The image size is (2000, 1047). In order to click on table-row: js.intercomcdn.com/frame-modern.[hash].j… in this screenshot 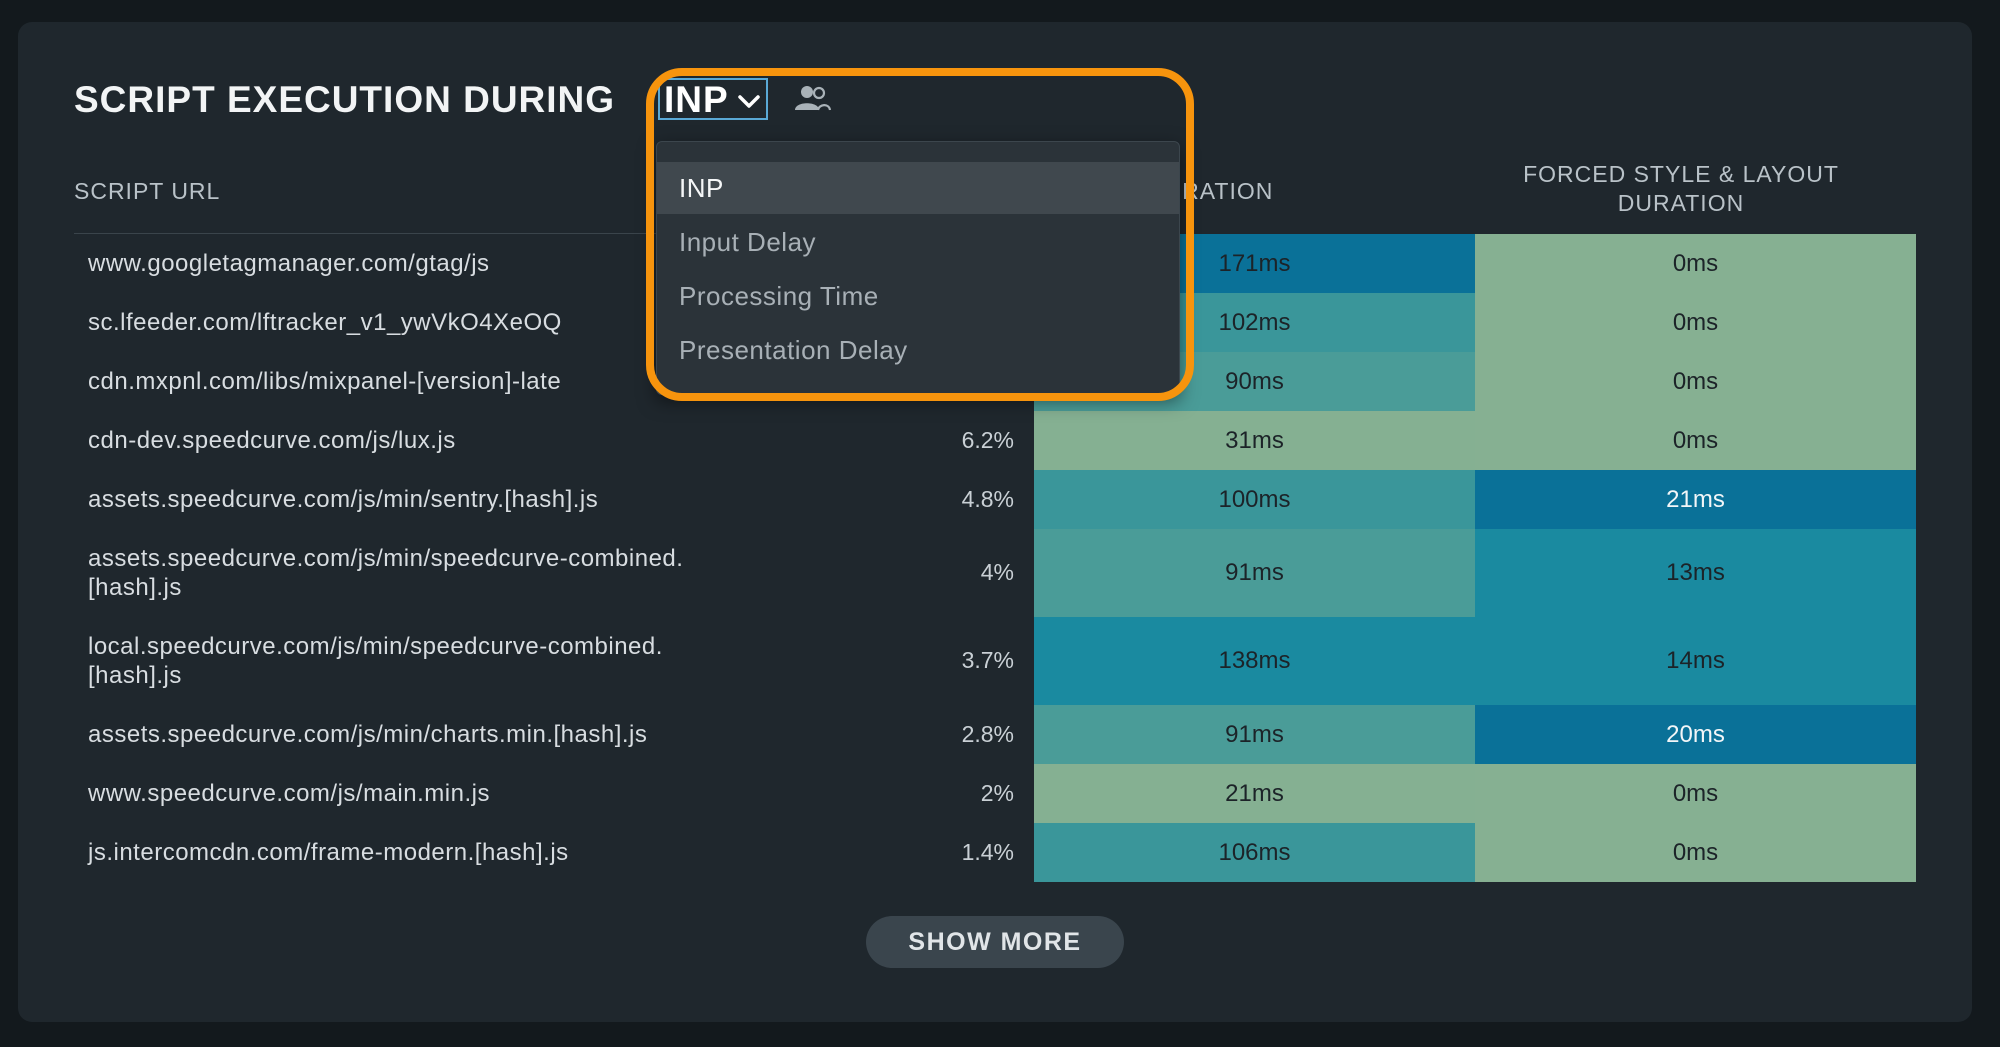, I will do `click(995, 852)`.